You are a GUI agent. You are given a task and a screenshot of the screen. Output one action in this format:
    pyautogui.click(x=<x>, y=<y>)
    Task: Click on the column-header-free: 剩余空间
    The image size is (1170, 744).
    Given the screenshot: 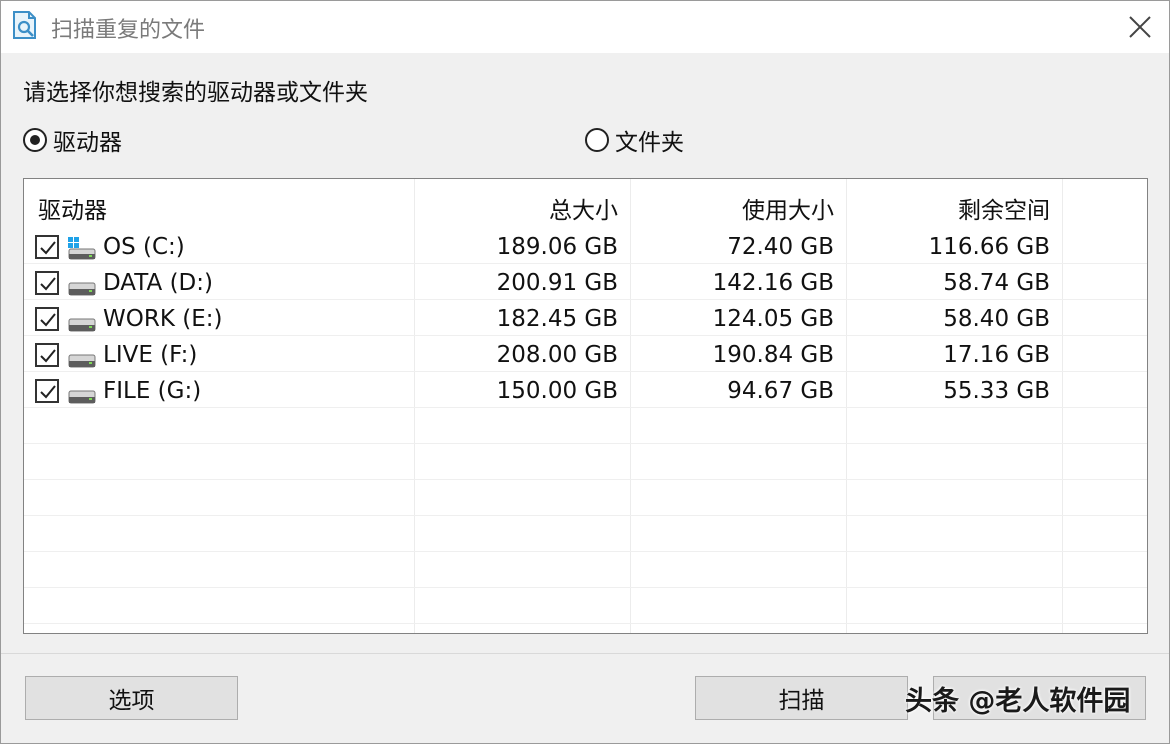 What is the action you would take?
    pyautogui.click(x=1004, y=208)
    